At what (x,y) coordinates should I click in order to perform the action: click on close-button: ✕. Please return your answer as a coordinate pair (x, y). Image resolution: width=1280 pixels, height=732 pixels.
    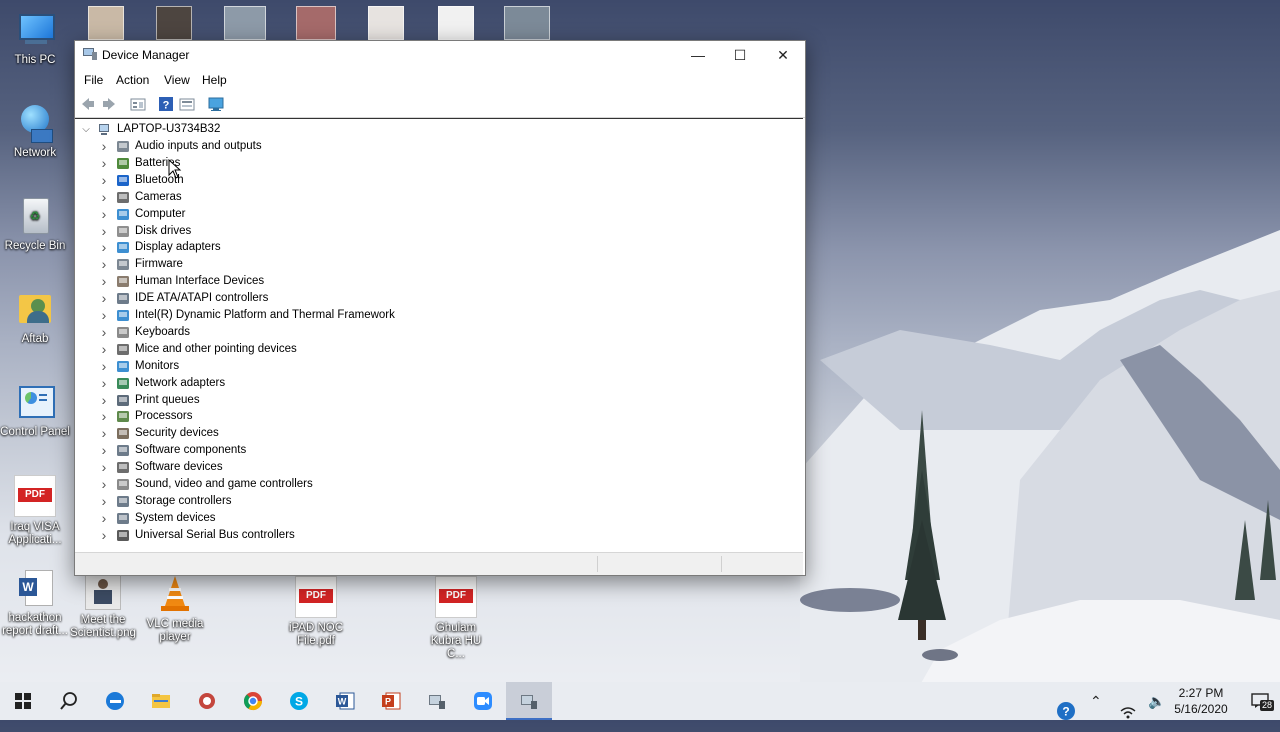
    Looking at the image, I should click on (783, 55).